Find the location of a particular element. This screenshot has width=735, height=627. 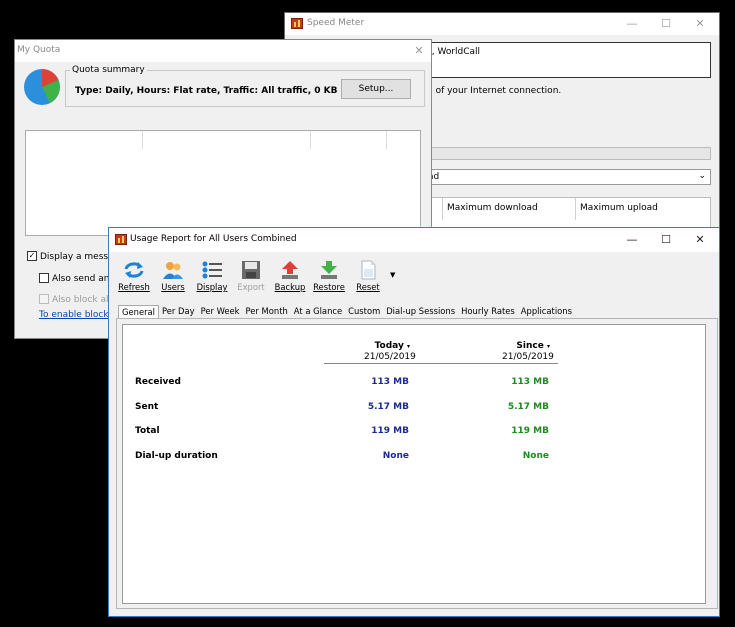

backup-label: Backup is located at coordinates (290, 287).